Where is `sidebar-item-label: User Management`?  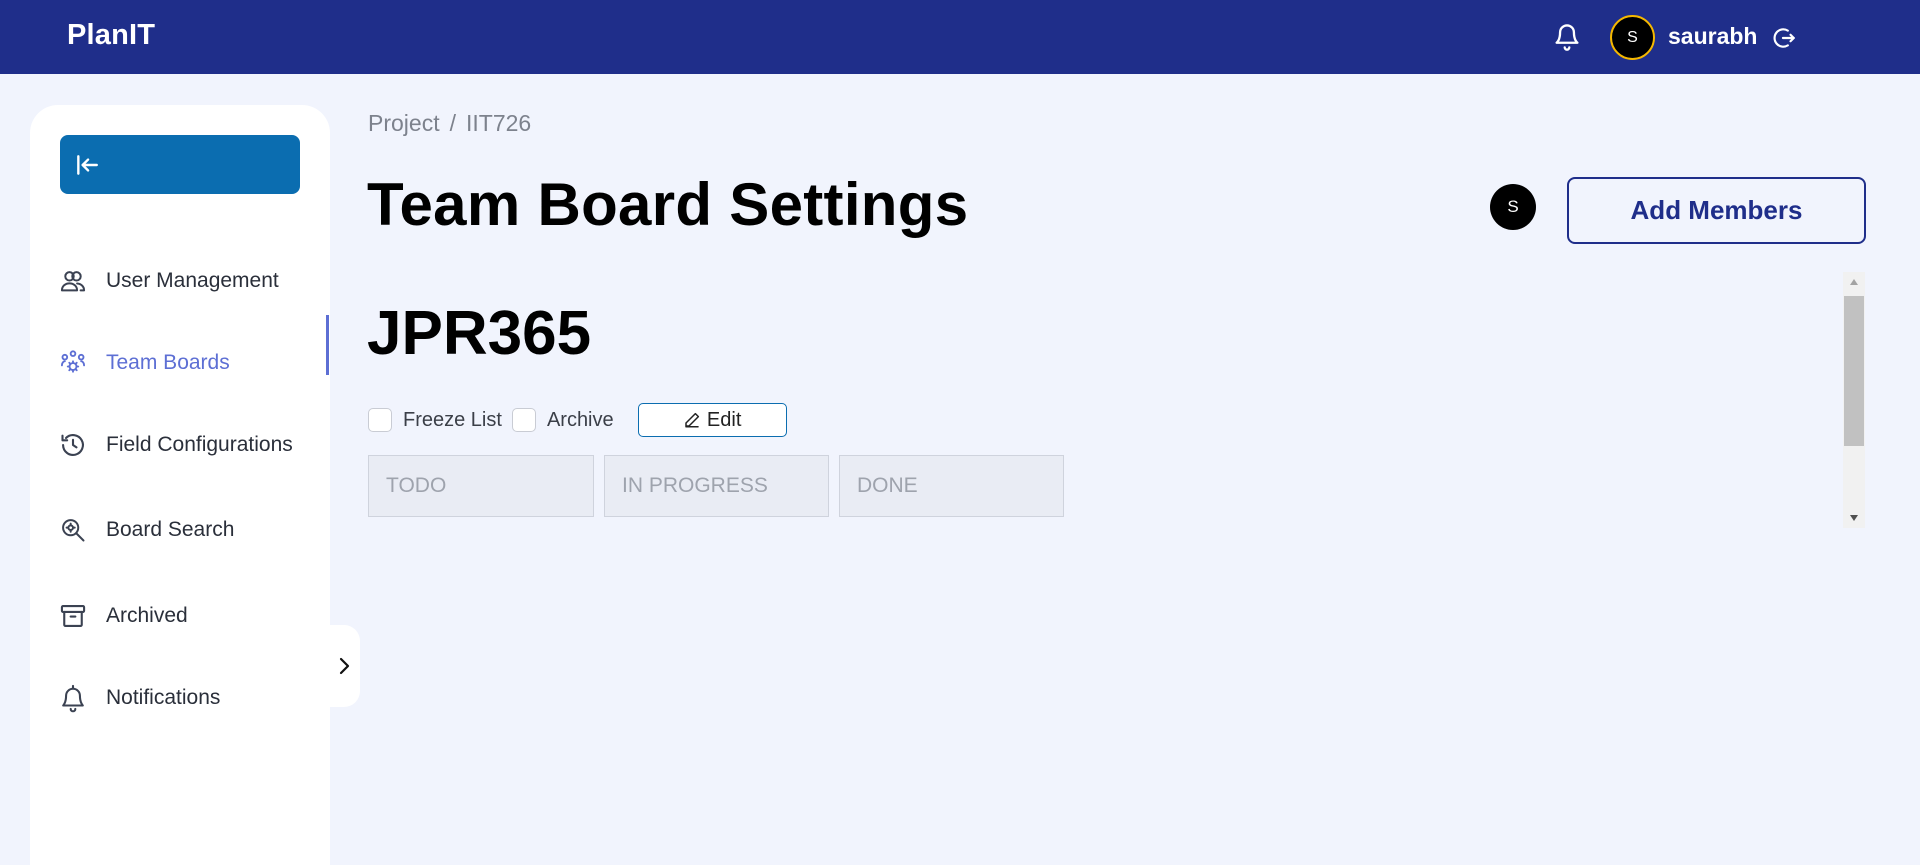
sidebar-item-label: User Management is located at coordinates (192, 280).